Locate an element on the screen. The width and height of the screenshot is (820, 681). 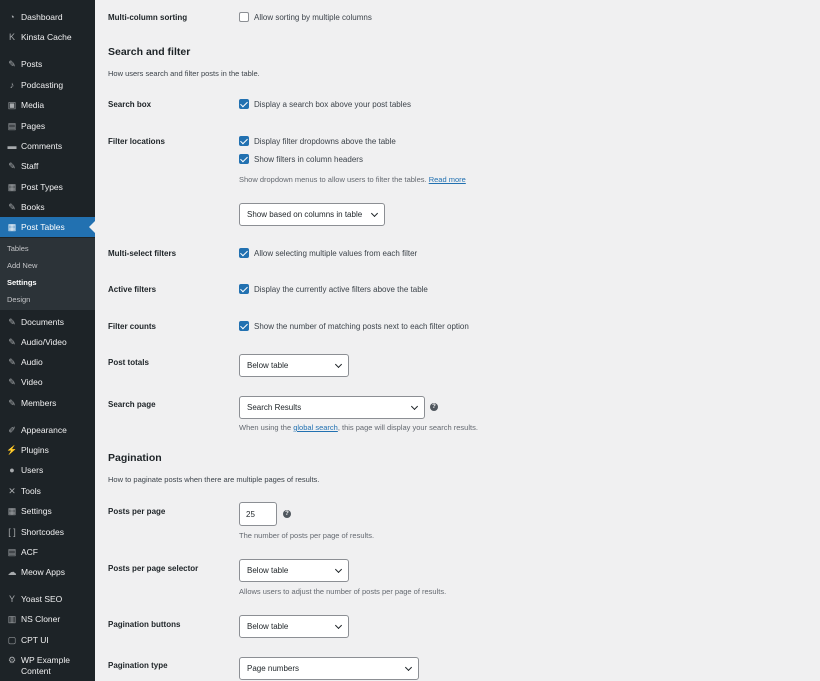
select-value: Search Results is located at coordinates (274, 407).